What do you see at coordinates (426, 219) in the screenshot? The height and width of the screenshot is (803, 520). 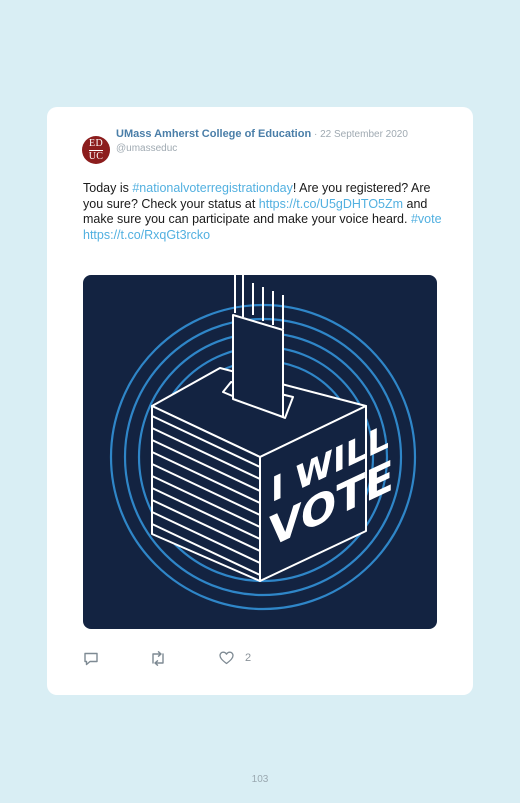 I see `hashtag-link: #vote` at bounding box center [426, 219].